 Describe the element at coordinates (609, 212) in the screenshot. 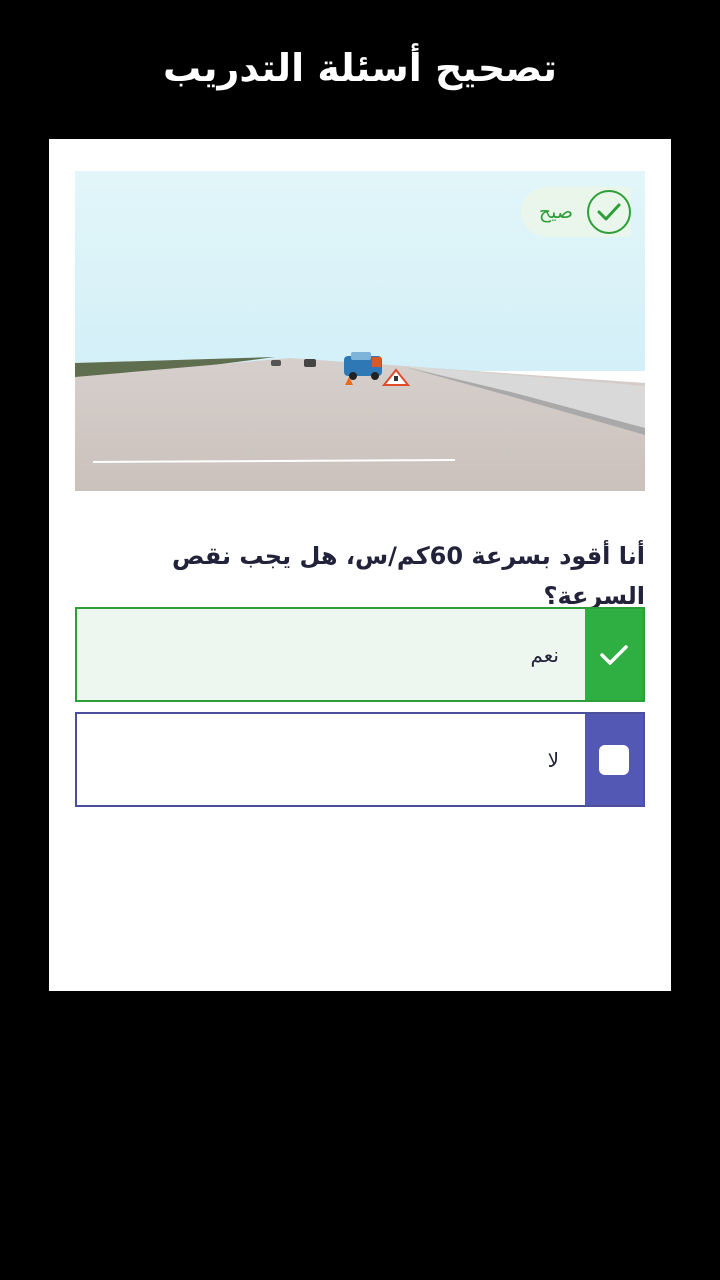

I see `check-circle-icon` at that location.